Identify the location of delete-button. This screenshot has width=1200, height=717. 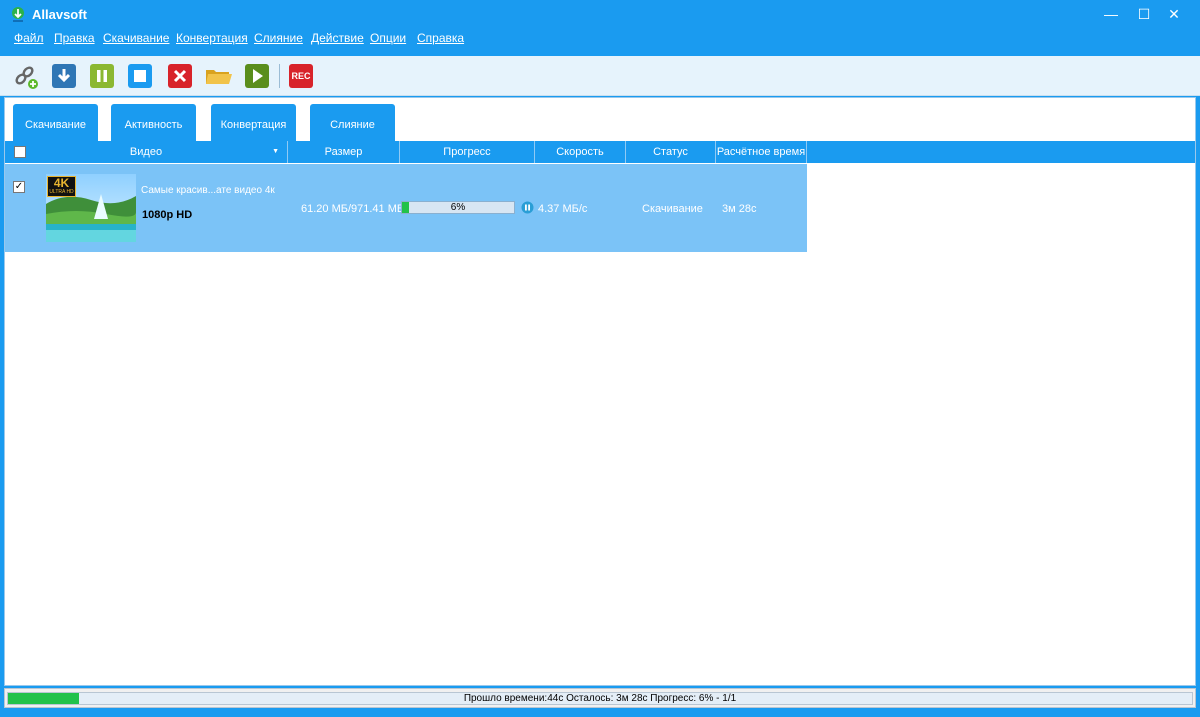
(180, 76).